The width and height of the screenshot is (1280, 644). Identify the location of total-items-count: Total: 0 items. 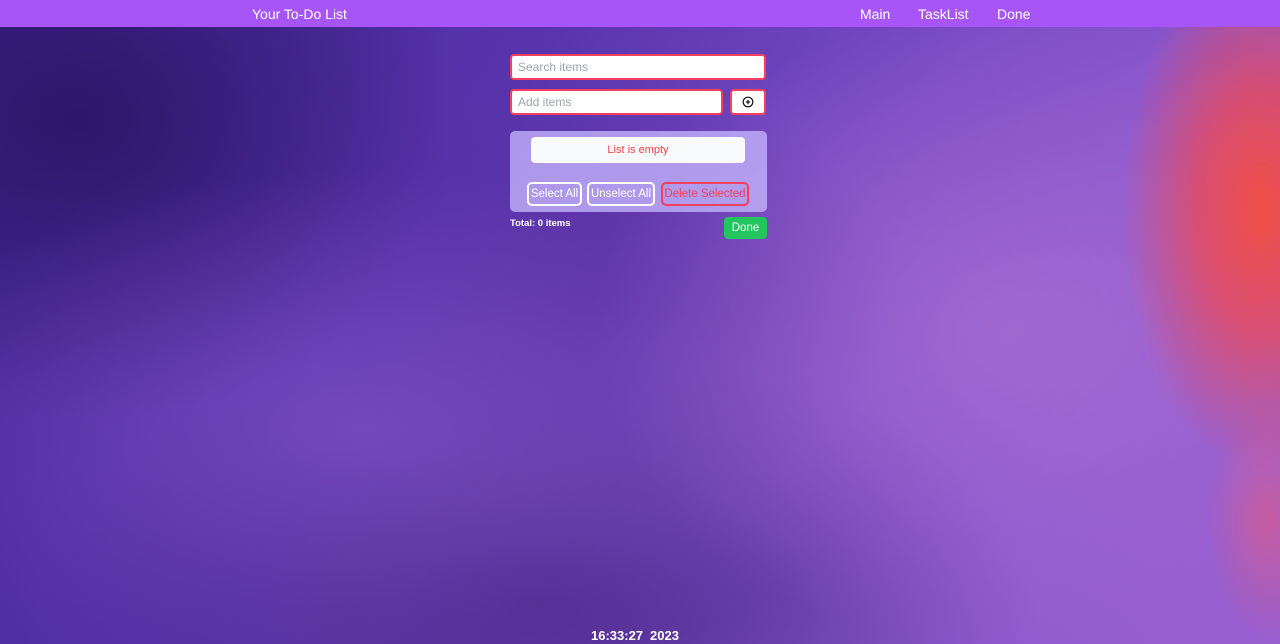
(540, 223).